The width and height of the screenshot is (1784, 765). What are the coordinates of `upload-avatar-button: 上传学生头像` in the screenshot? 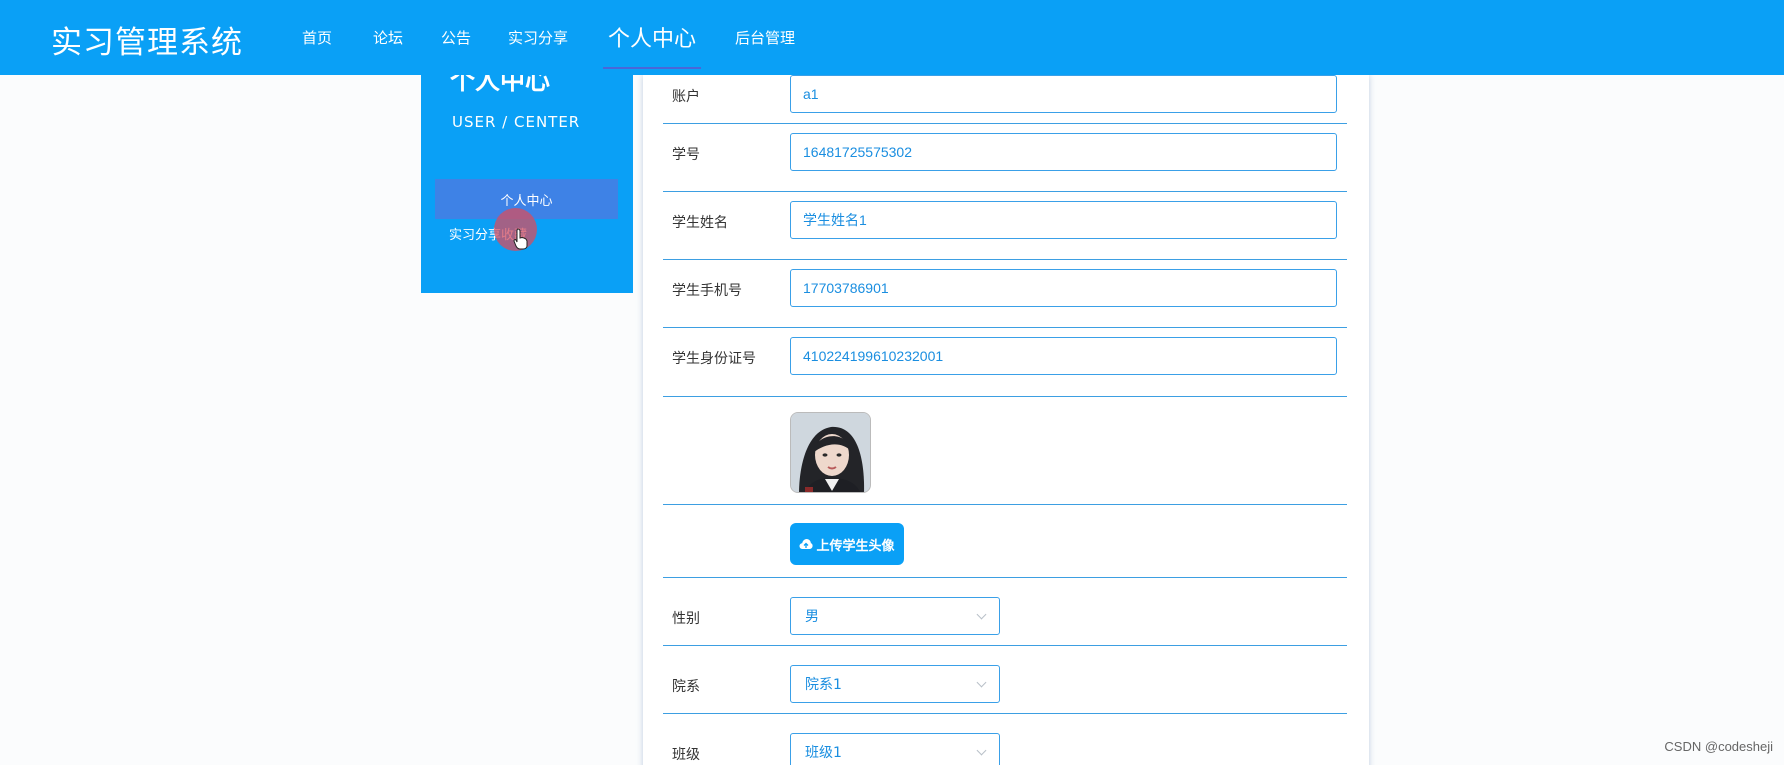 It's located at (847, 544).